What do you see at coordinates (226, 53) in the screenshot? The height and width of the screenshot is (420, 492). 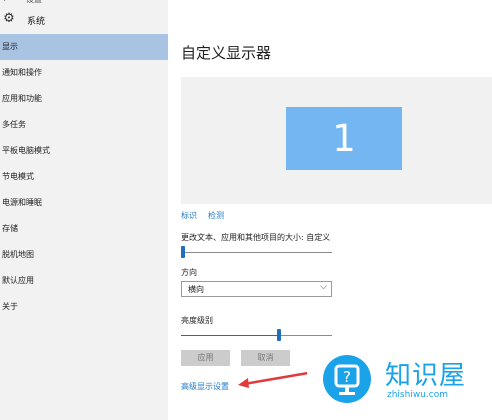 I see `page-title: 自定义显示器` at bounding box center [226, 53].